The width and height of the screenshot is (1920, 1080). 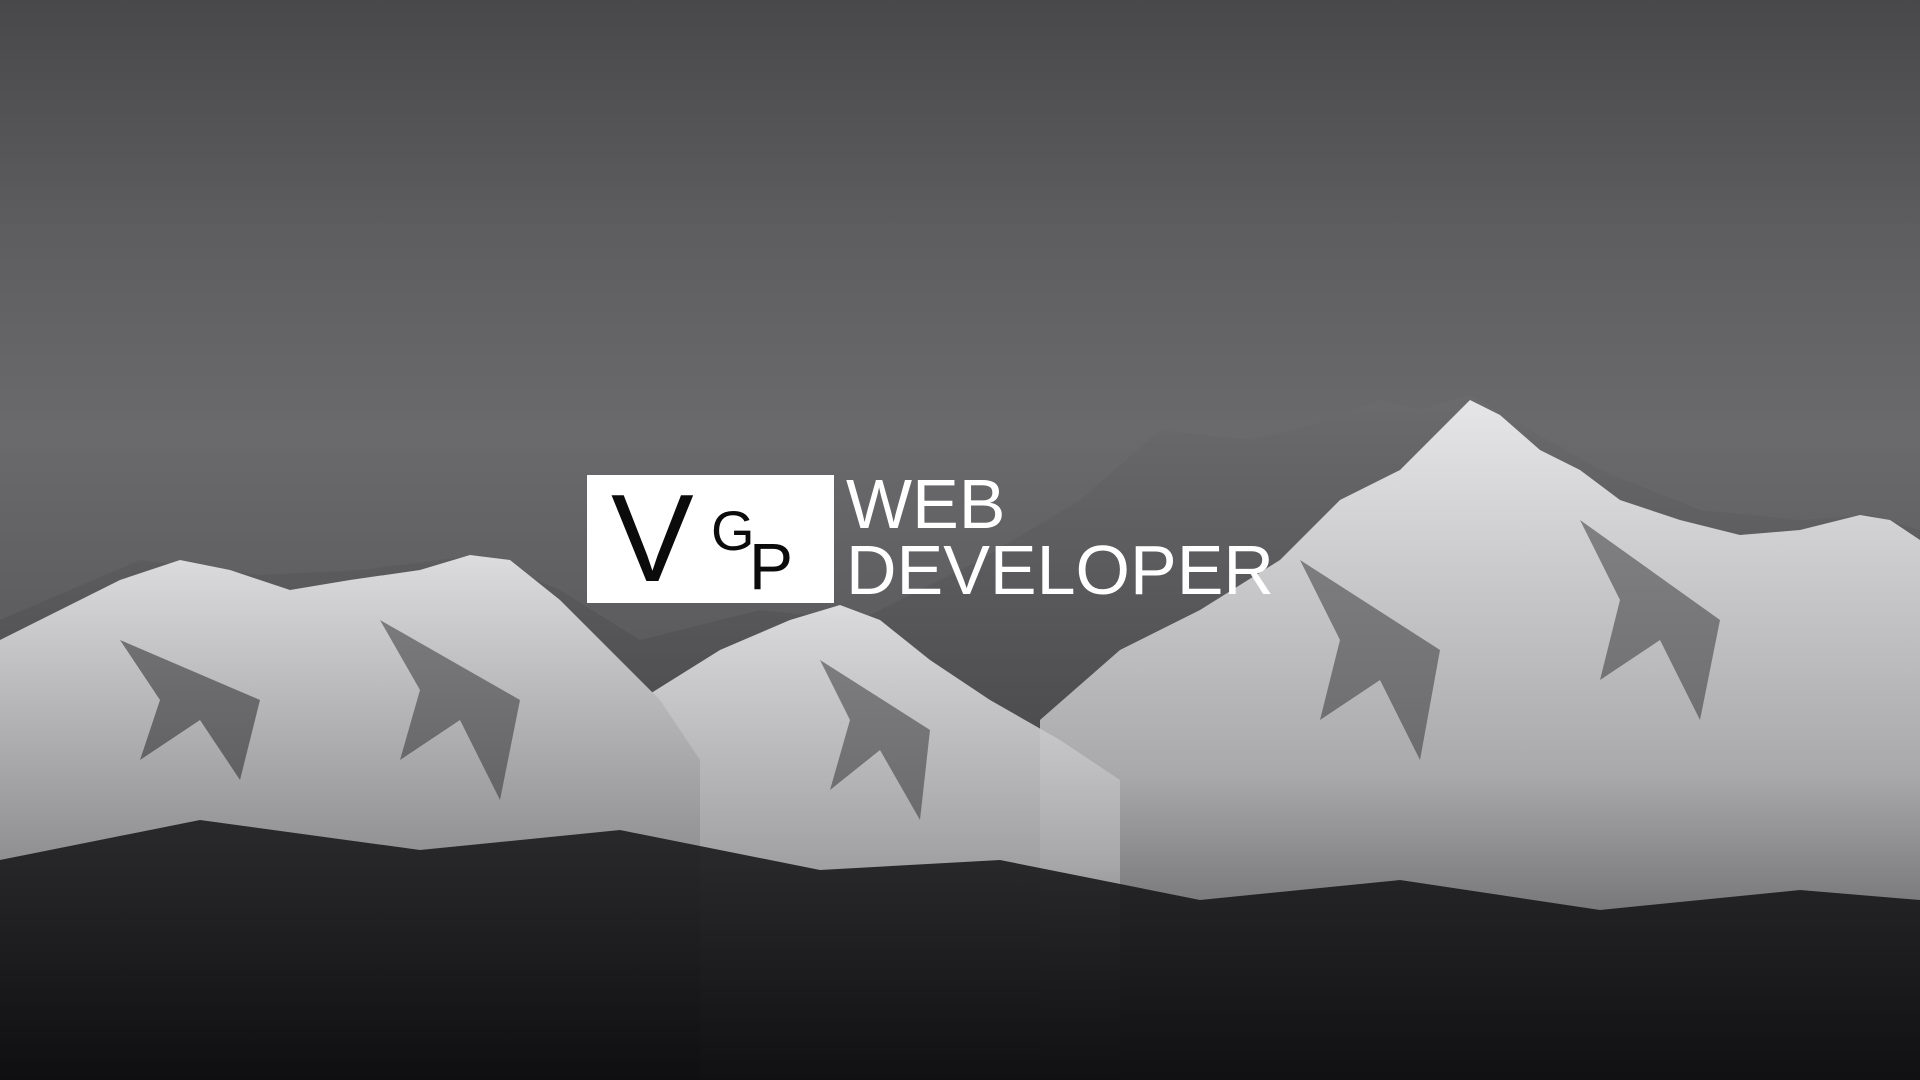 I want to click on wordmark-line-1: WEB, so click(x=926, y=504).